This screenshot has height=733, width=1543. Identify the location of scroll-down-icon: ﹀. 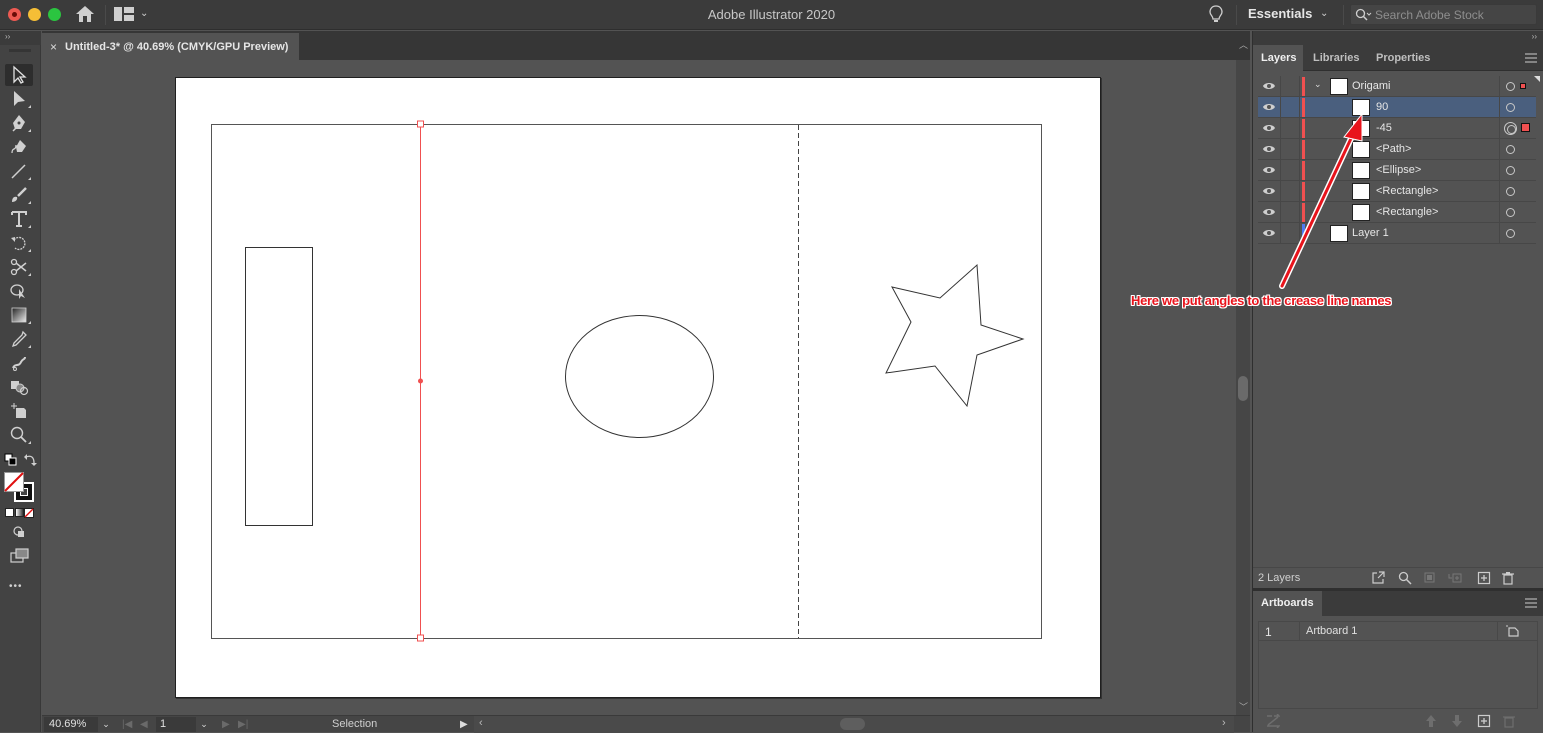
(1243, 706).